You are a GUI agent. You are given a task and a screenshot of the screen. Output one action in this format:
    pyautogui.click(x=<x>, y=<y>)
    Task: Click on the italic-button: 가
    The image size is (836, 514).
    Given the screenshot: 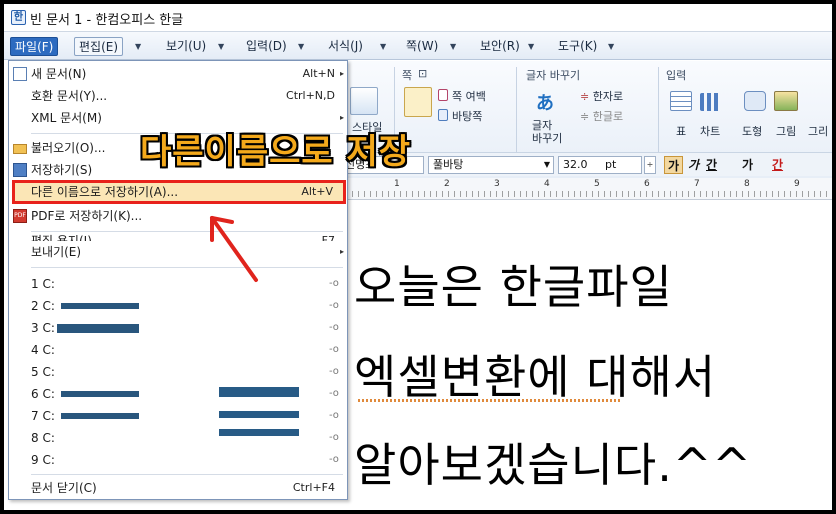 What is the action you would take?
    pyautogui.click(x=693, y=165)
    